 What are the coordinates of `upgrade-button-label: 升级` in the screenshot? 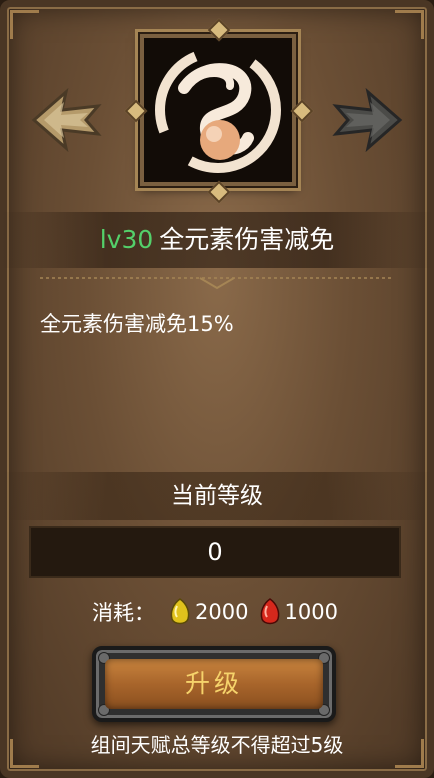 It's located at (214, 684).